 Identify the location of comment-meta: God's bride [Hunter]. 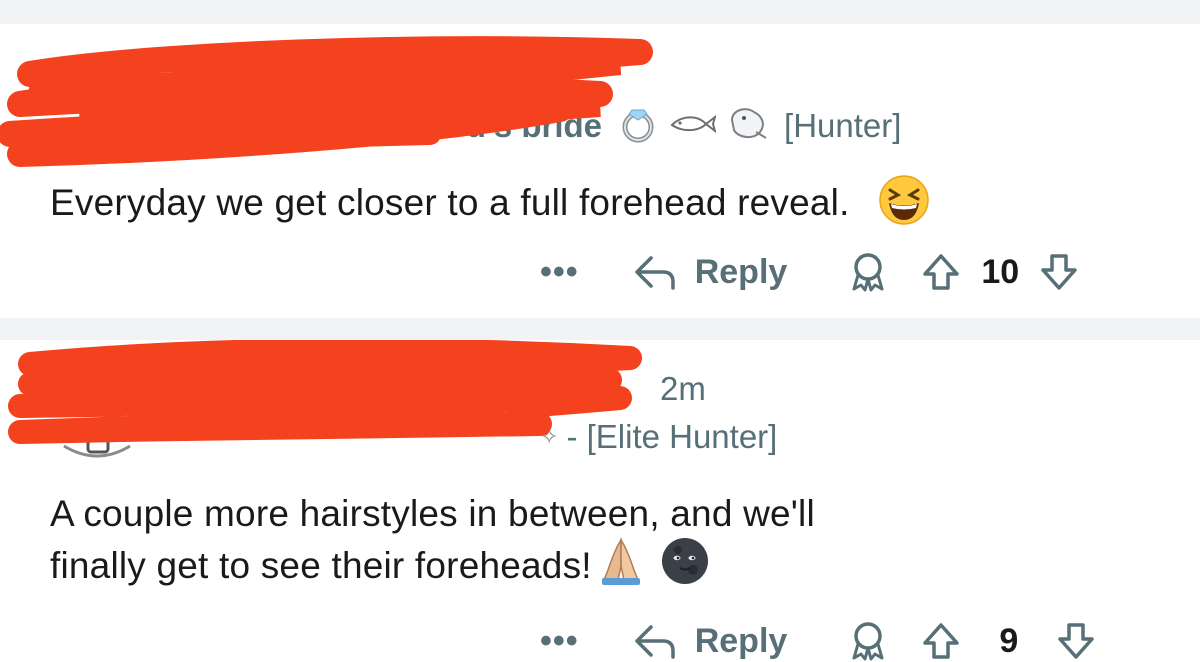
(660, 126).